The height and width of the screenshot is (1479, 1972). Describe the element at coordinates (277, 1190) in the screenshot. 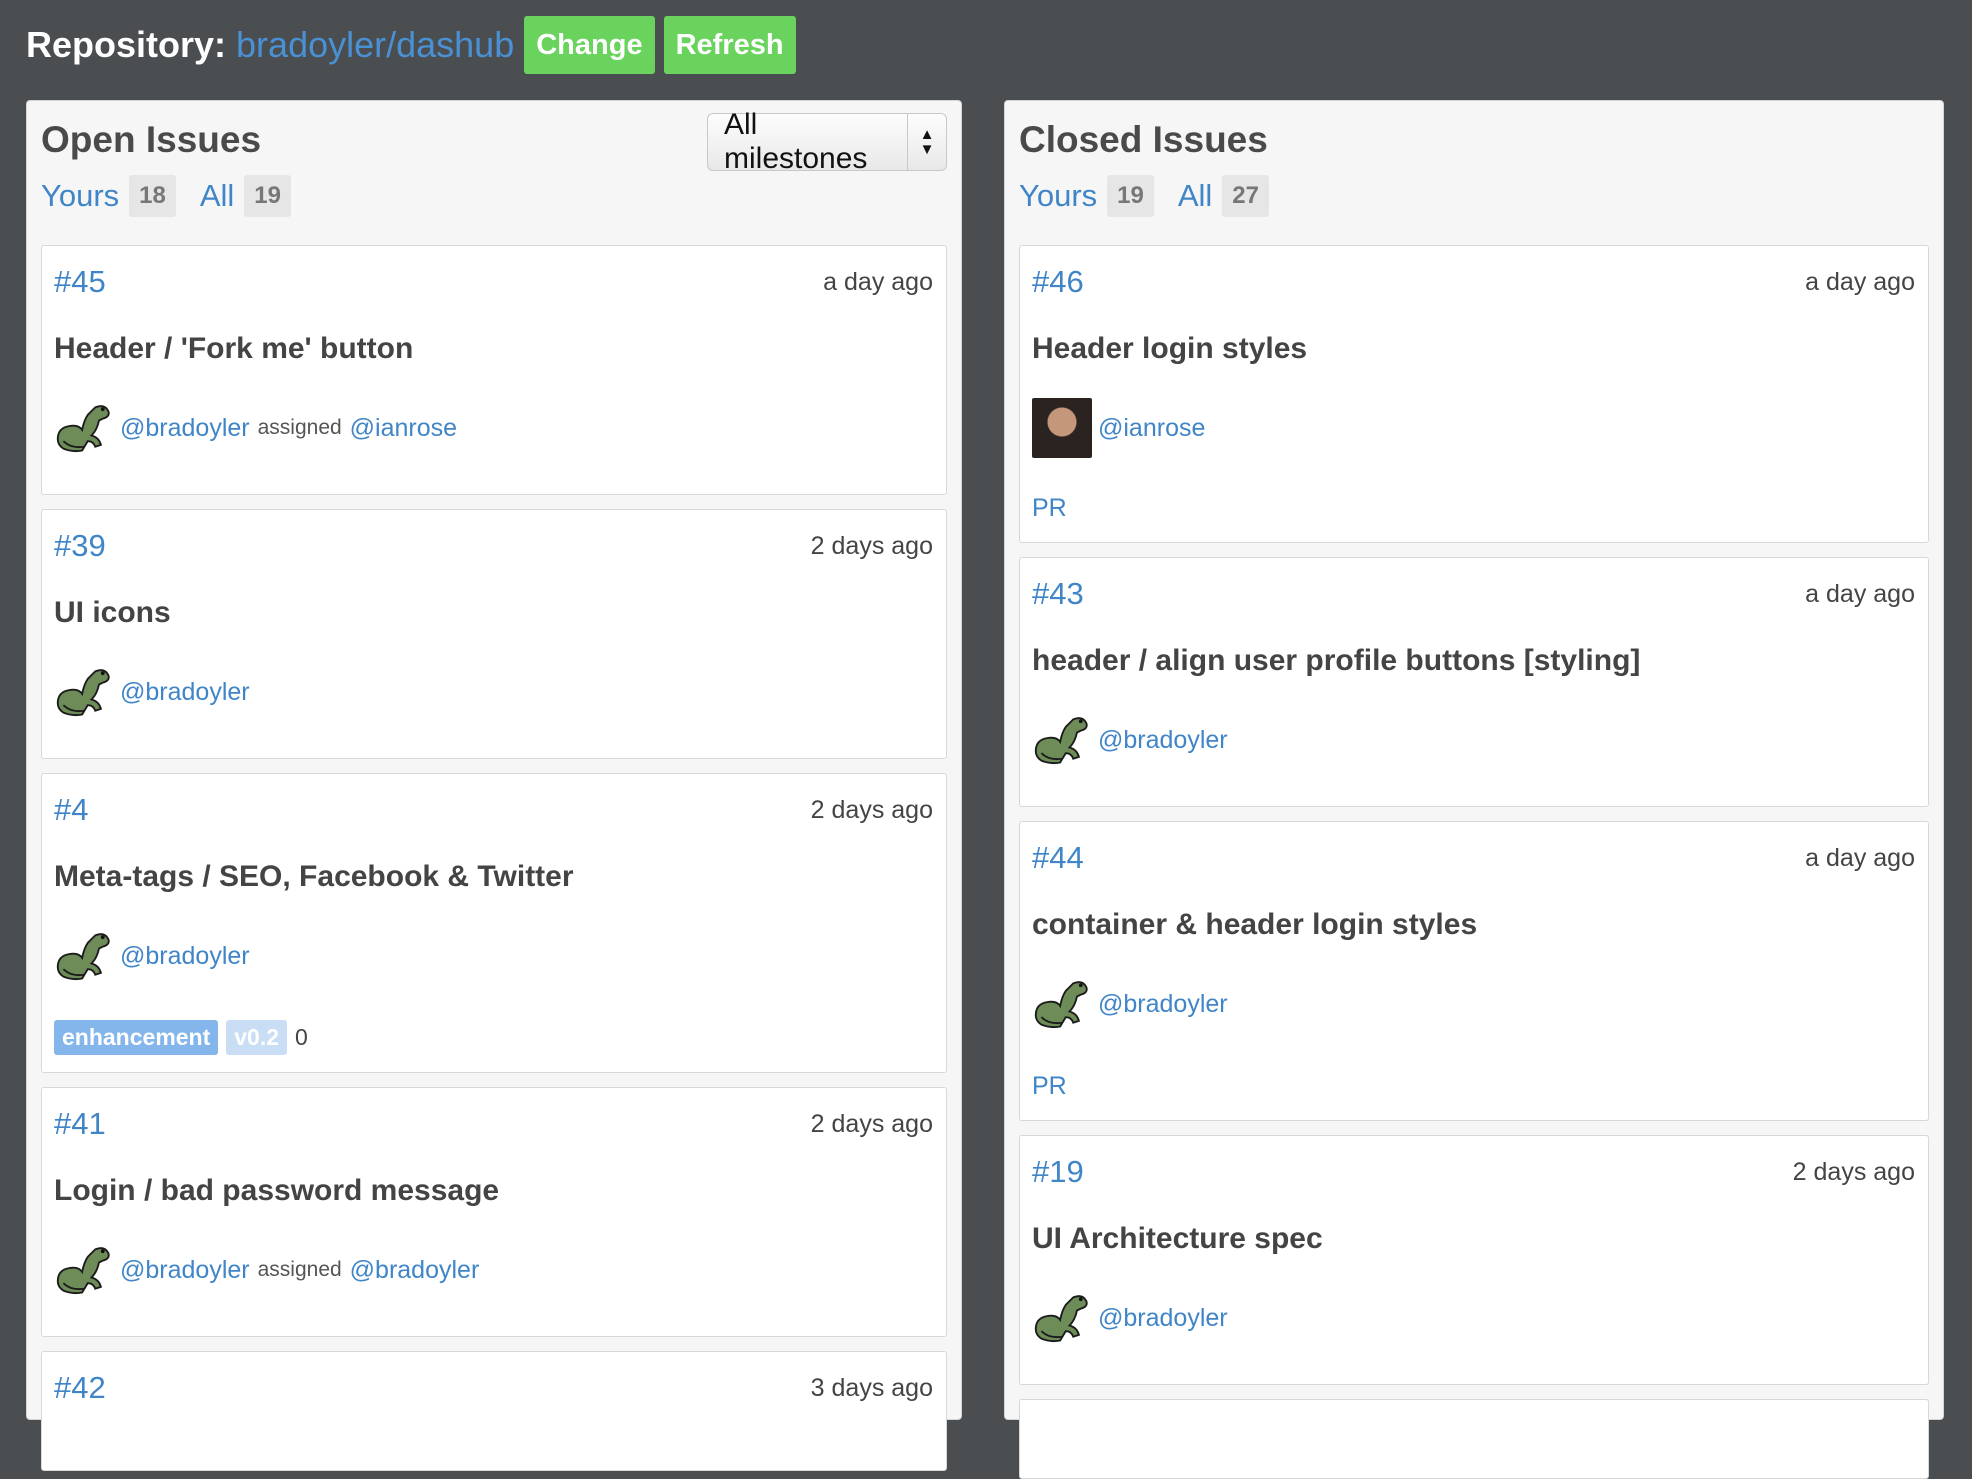

I see `issue-title: Login / bad password message` at that location.